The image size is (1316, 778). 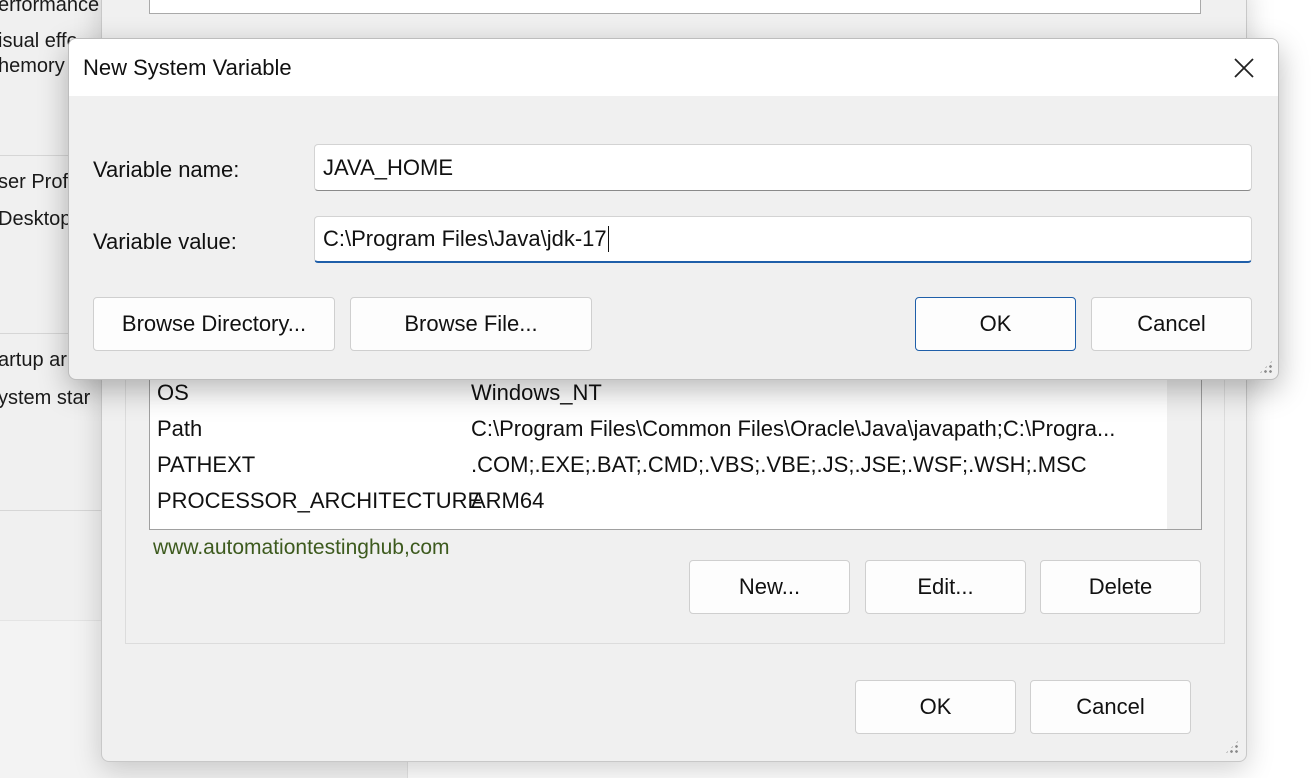 What do you see at coordinates (173, 392) in the screenshot?
I see `variable-name-cell: OS` at bounding box center [173, 392].